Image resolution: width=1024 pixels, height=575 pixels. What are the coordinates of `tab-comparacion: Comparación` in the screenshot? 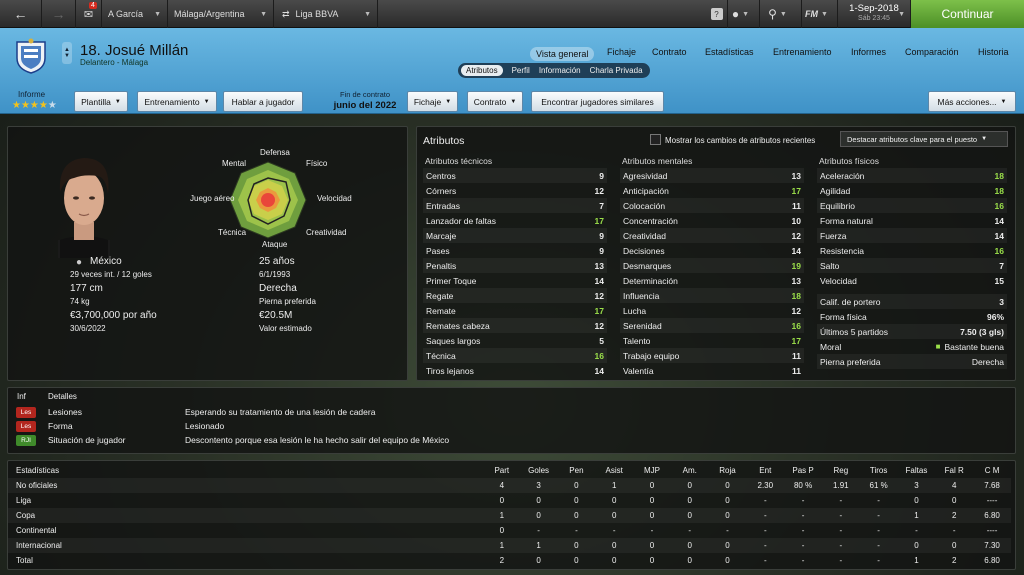 It's located at (932, 52).